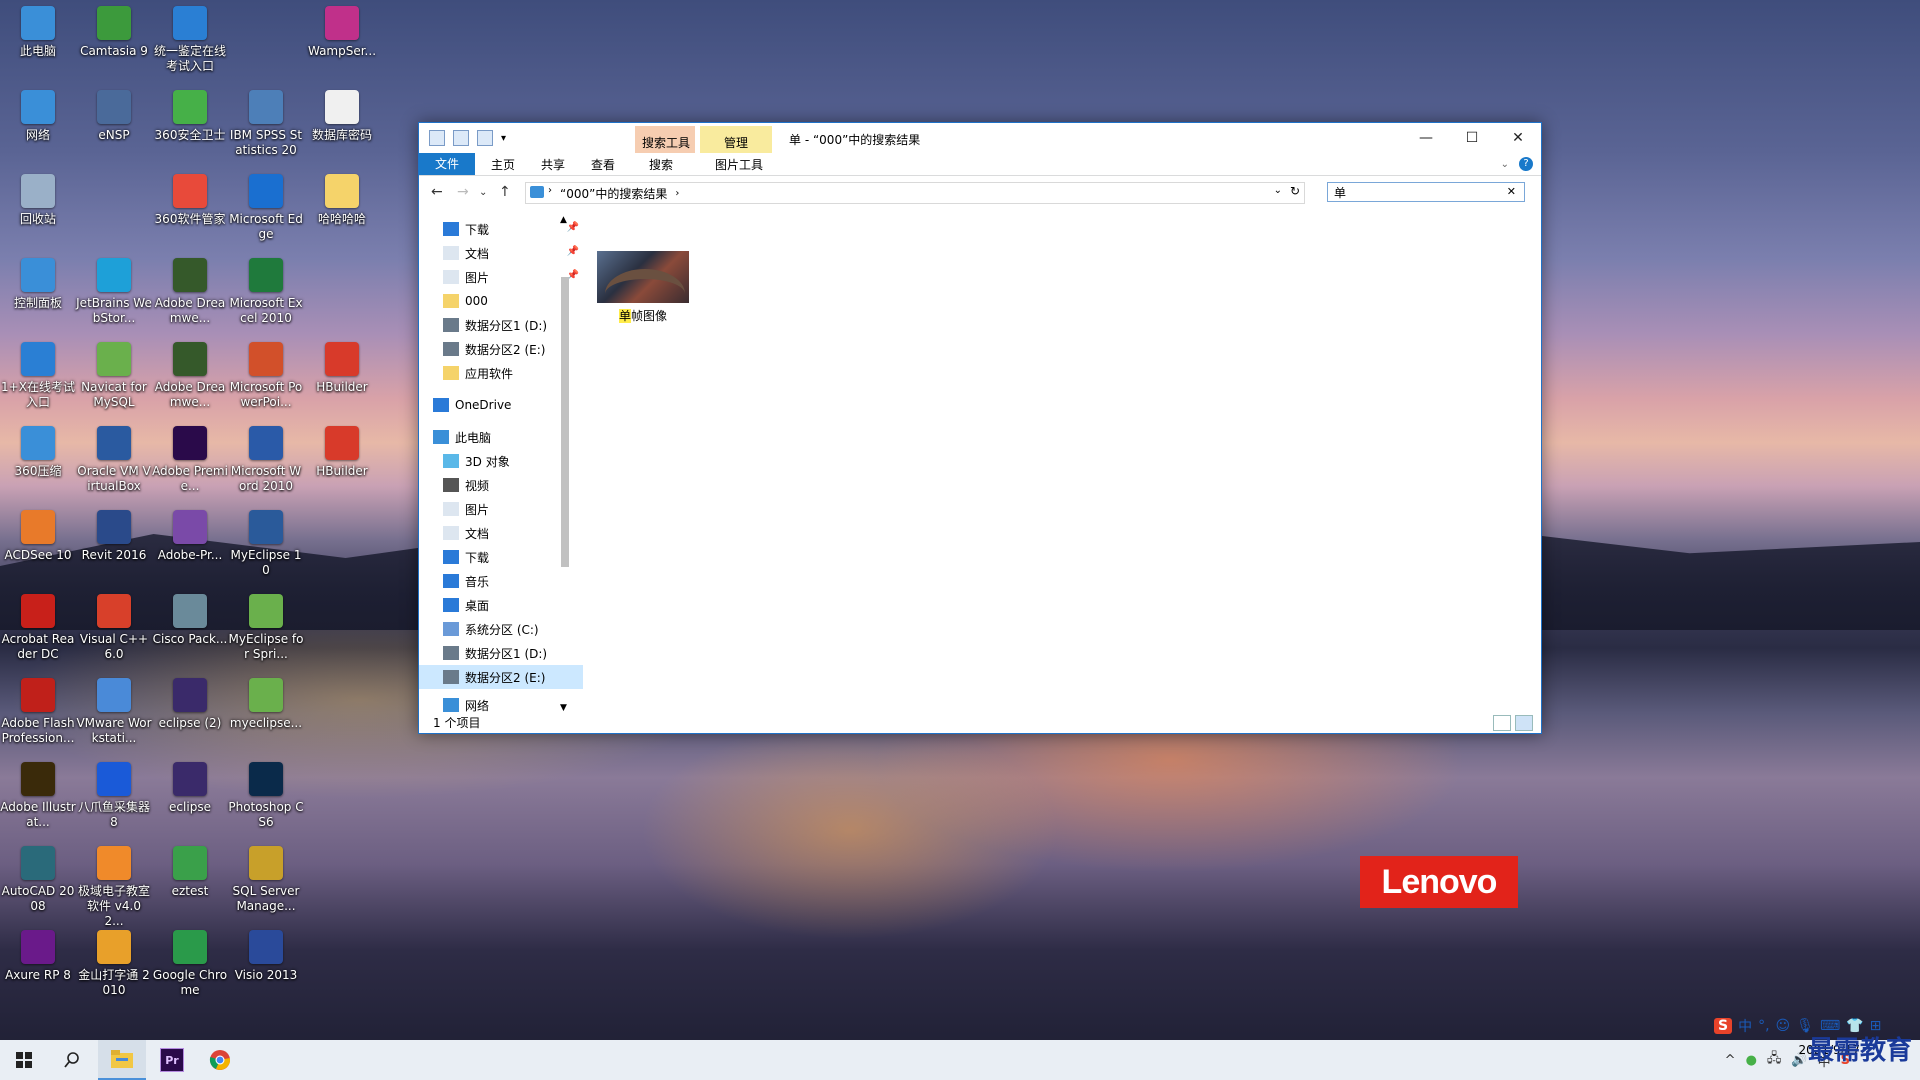 The image size is (1920, 1080). Describe the element at coordinates (1745, 1026) in the screenshot. I see `ime-mode-label: 中` at that location.